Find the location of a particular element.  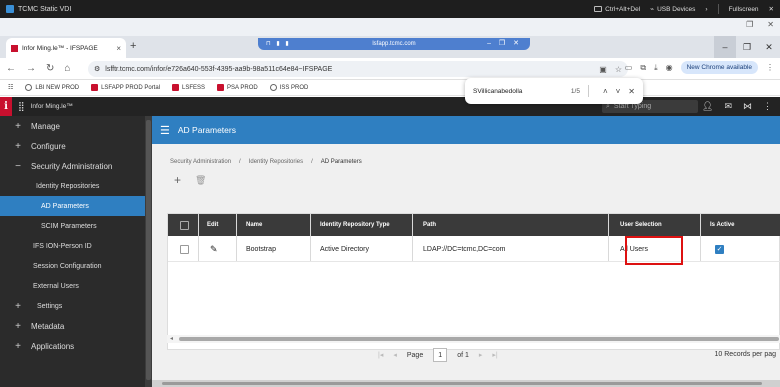

new-tab-button: + is located at coordinates (133, 46).